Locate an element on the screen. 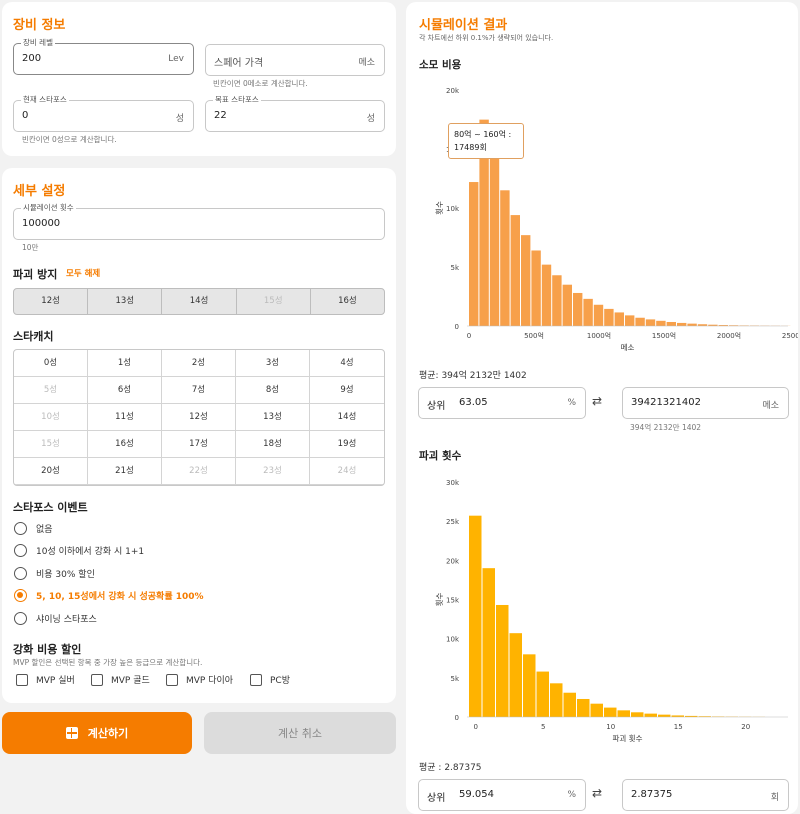  starcatch-19: 19성 is located at coordinates (347, 444).